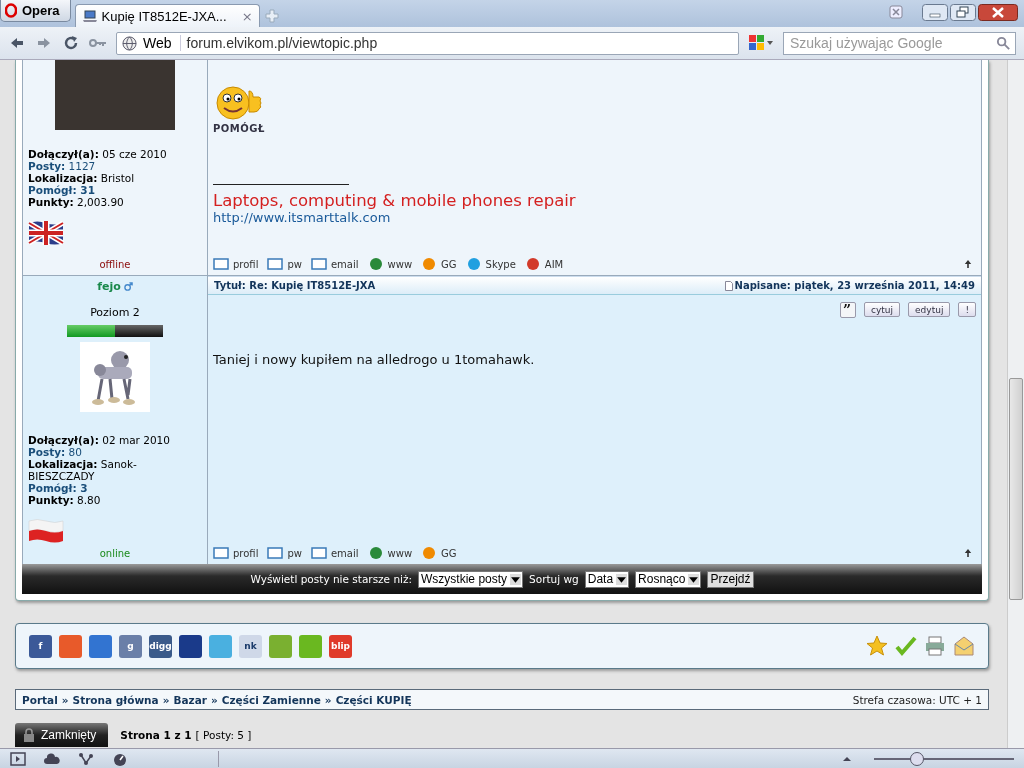 The width and height of the screenshot is (1024, 768). What do you see at coordinates (247, 16) in the screenshot?
I see `close-tab-button: ×` at bounding box center [247, 16].